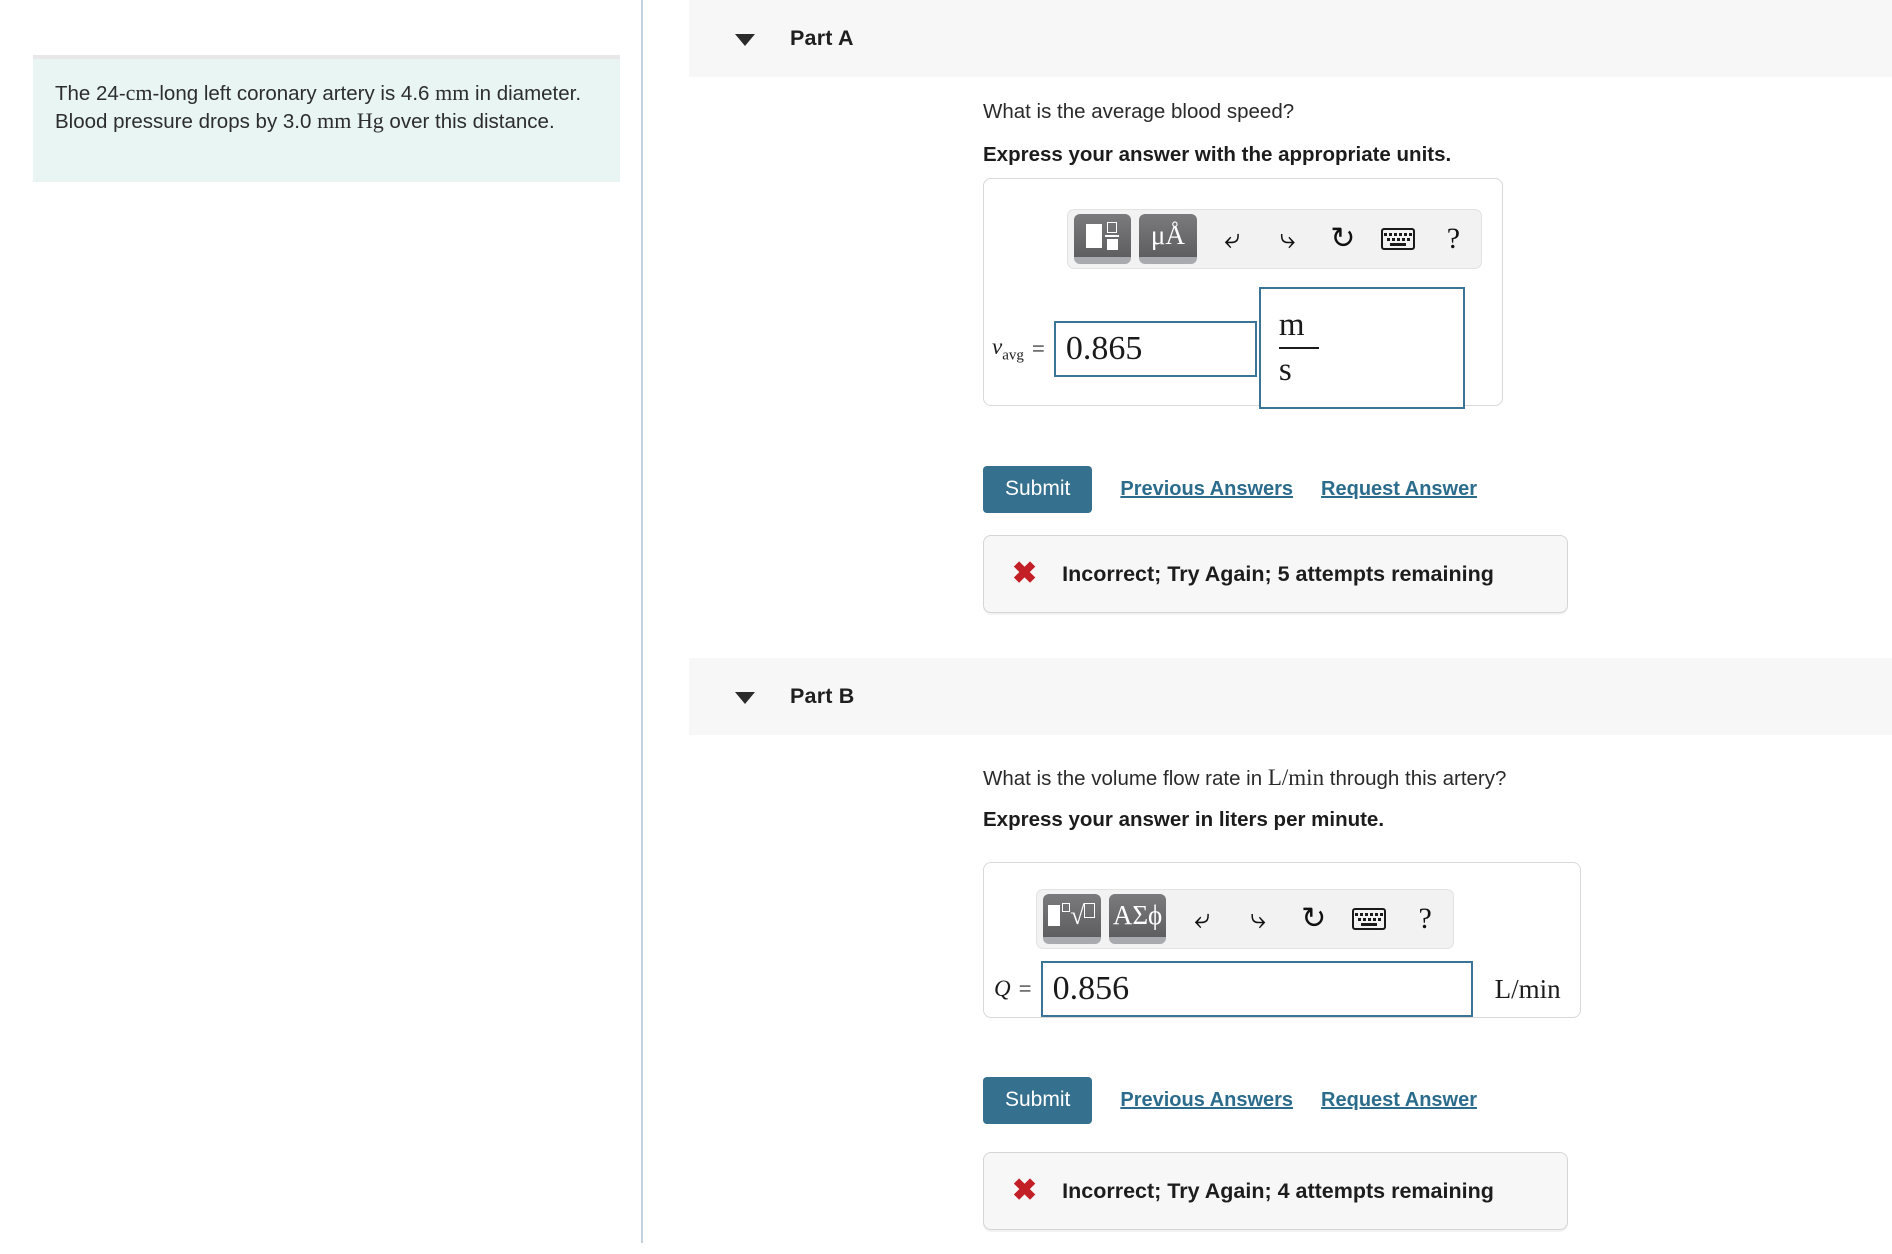 The width and height of the screenshot is (1892, 1254). What do you see at coordinates (1361, 348) in the screenshot?
I see `part-a-units-input: m s` at bounding box center [1361, 348].